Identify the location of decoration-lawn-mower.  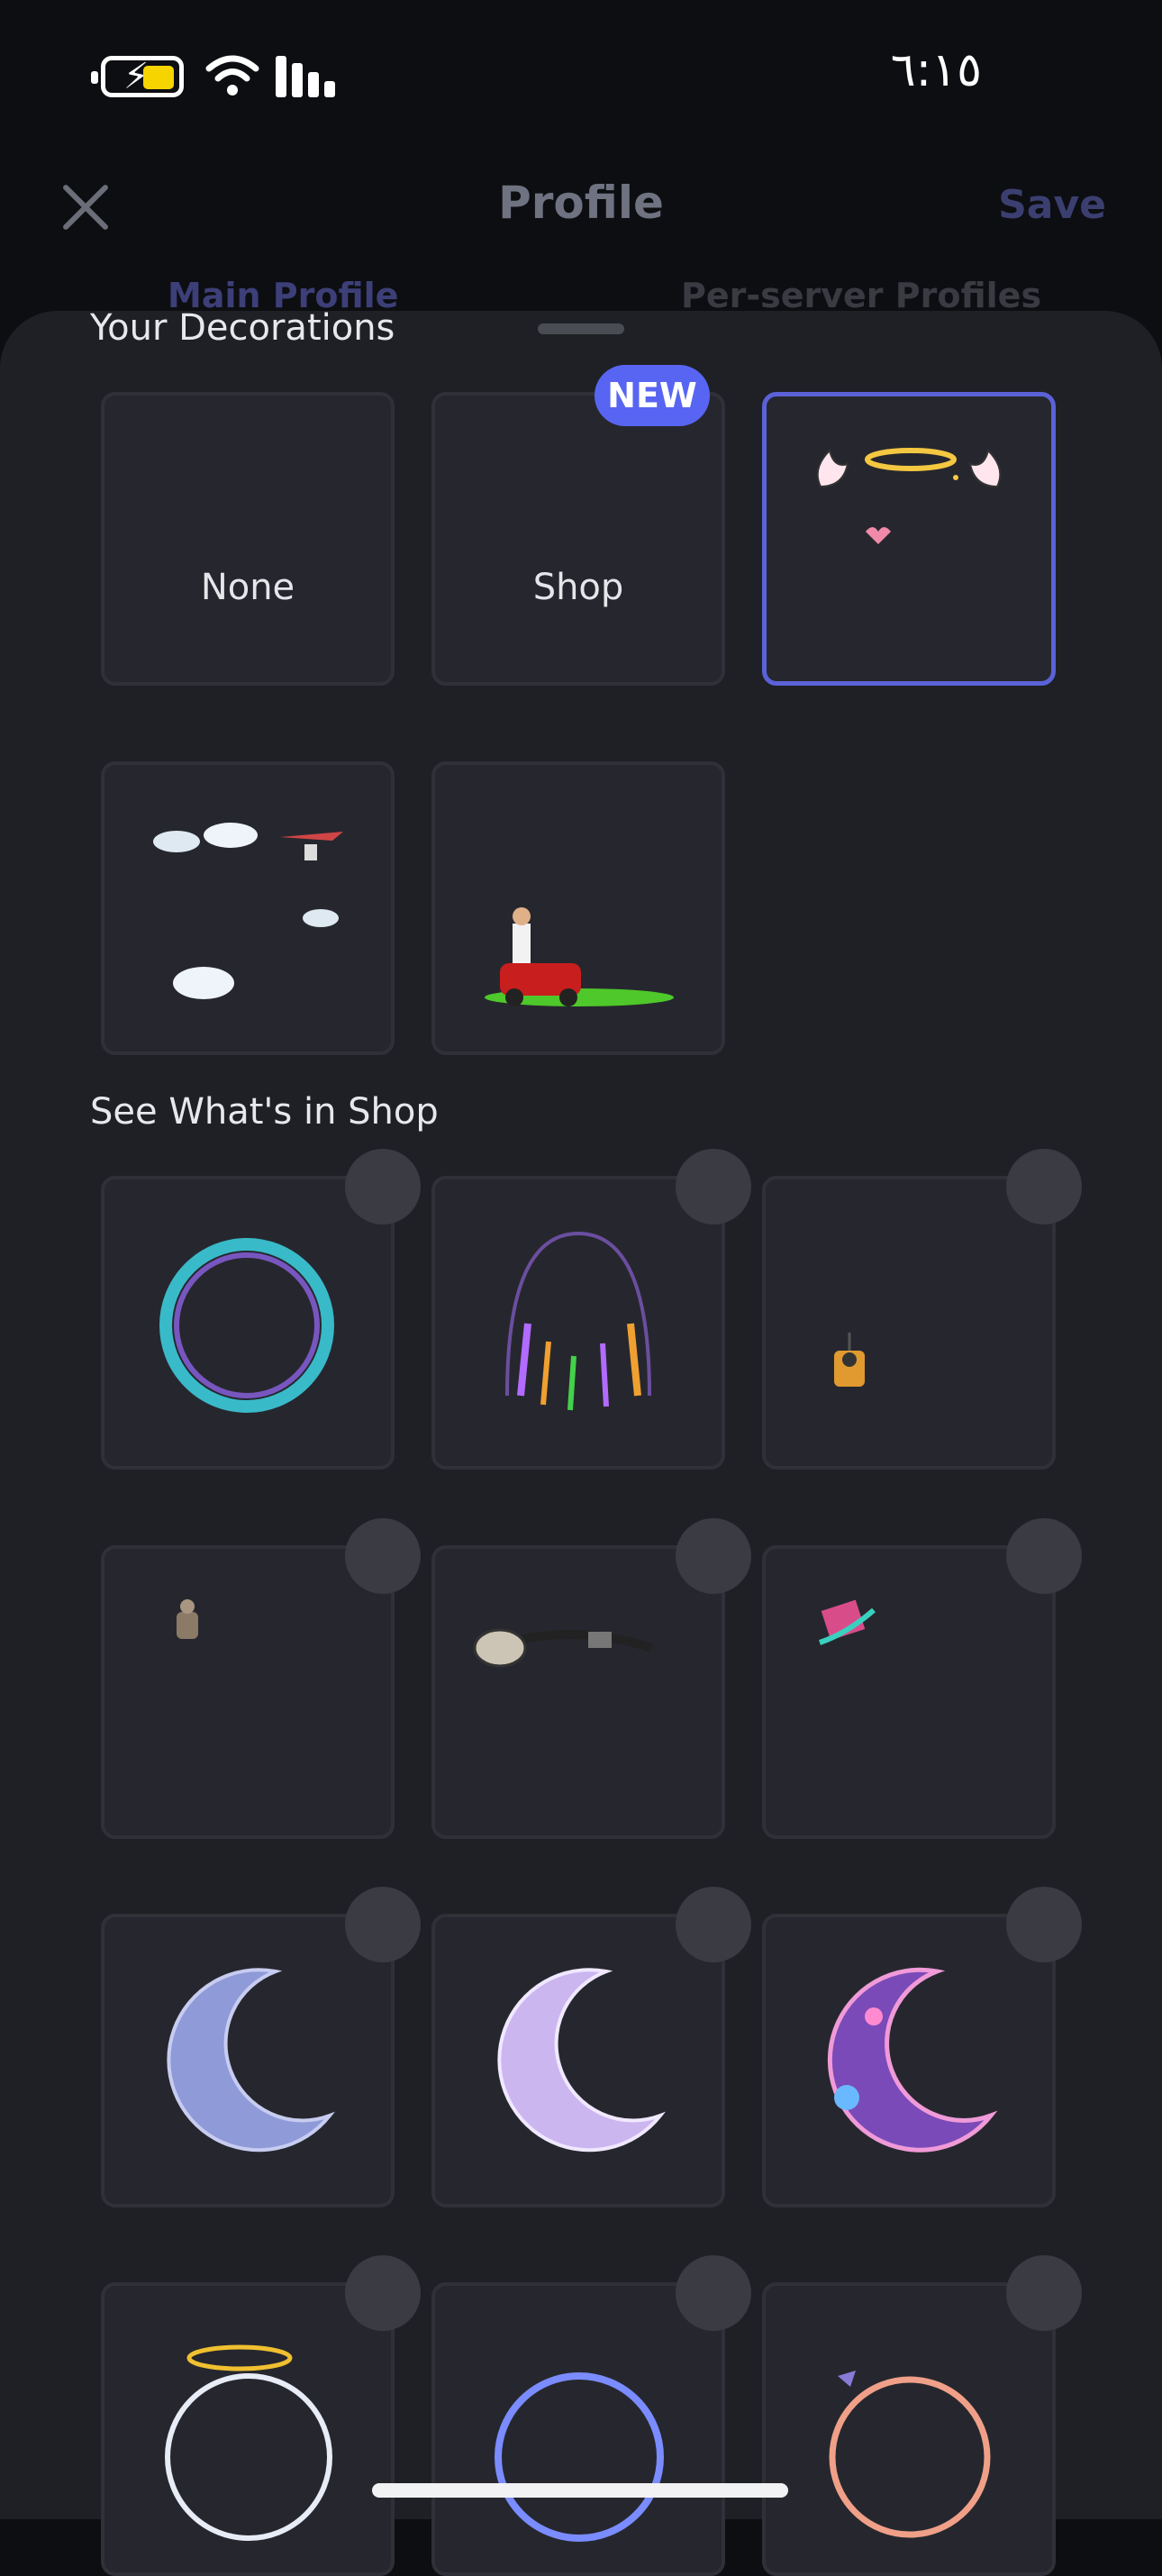
(578, 908).